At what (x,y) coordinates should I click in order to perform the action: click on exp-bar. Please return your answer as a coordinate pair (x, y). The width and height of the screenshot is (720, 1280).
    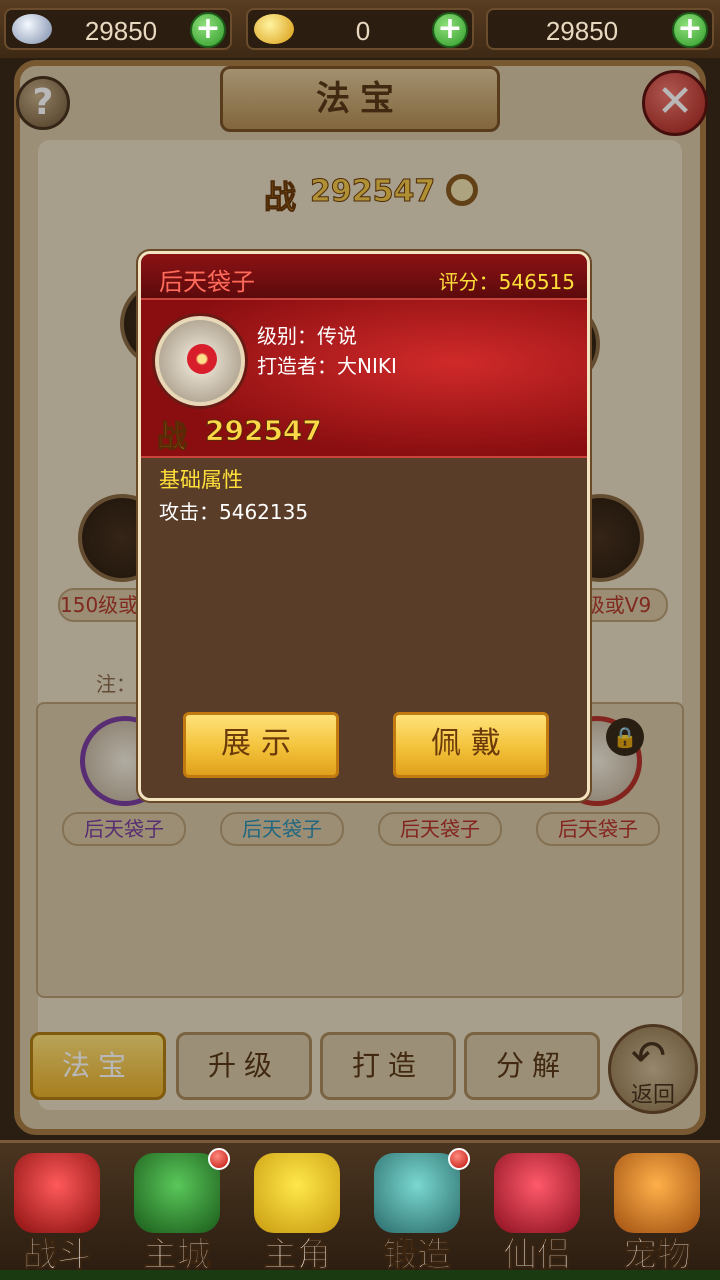
    Looking at the image, I should click on (360, 1275).